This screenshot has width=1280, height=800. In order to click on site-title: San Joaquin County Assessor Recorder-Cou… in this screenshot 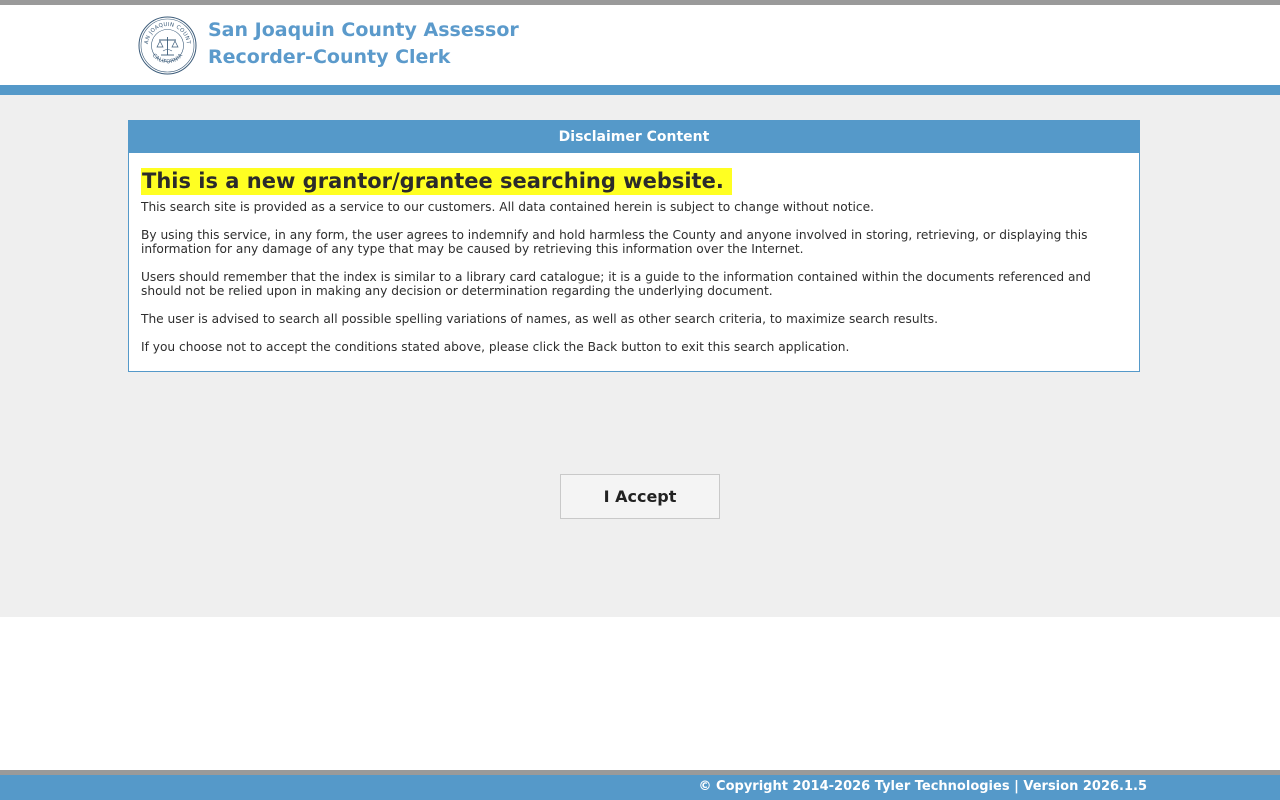, I will do `click(363, 43)`.